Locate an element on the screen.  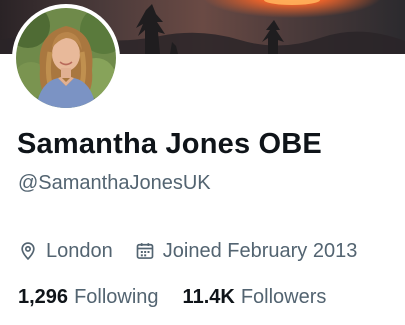
followers-label: Followers is located at coordinates (283, 296).